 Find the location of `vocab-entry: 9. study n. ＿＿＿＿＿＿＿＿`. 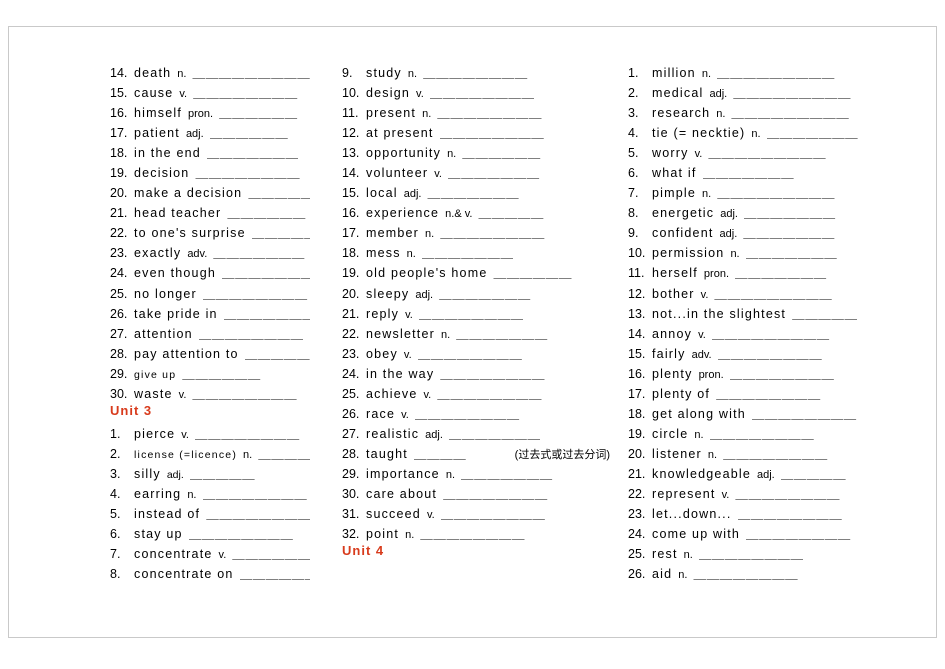

vocab-entry: 9. study n. ＿＿＿＿＿＿＿＿ is located at coordinates (476, 72).